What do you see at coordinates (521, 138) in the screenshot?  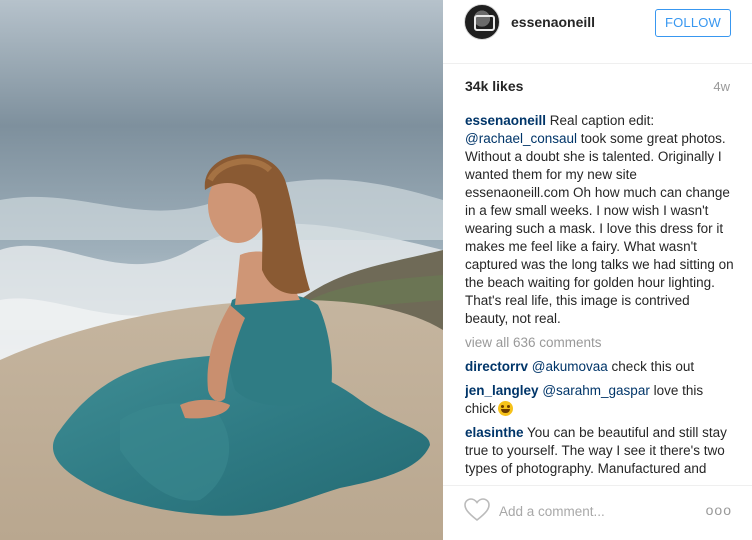 I see `caption-mention: @rachael_consaul` at bounding box center [521, 138].